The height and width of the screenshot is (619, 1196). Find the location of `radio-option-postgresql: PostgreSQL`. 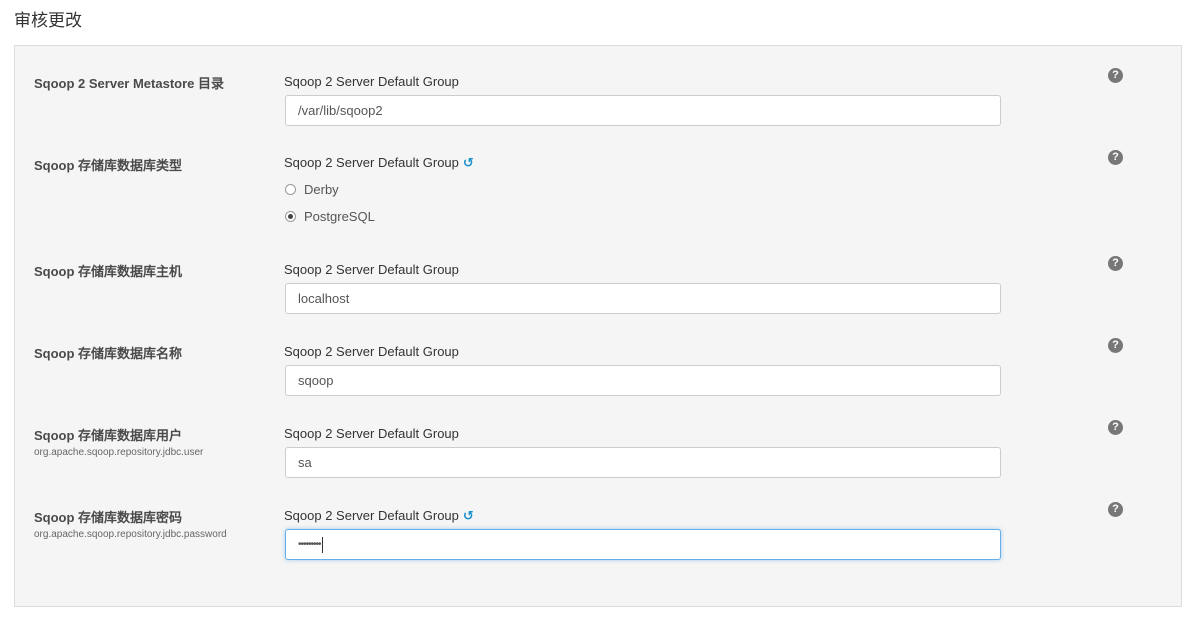

radio-option-postgresql: PostgreSQL is located at coordinates (330, 216).